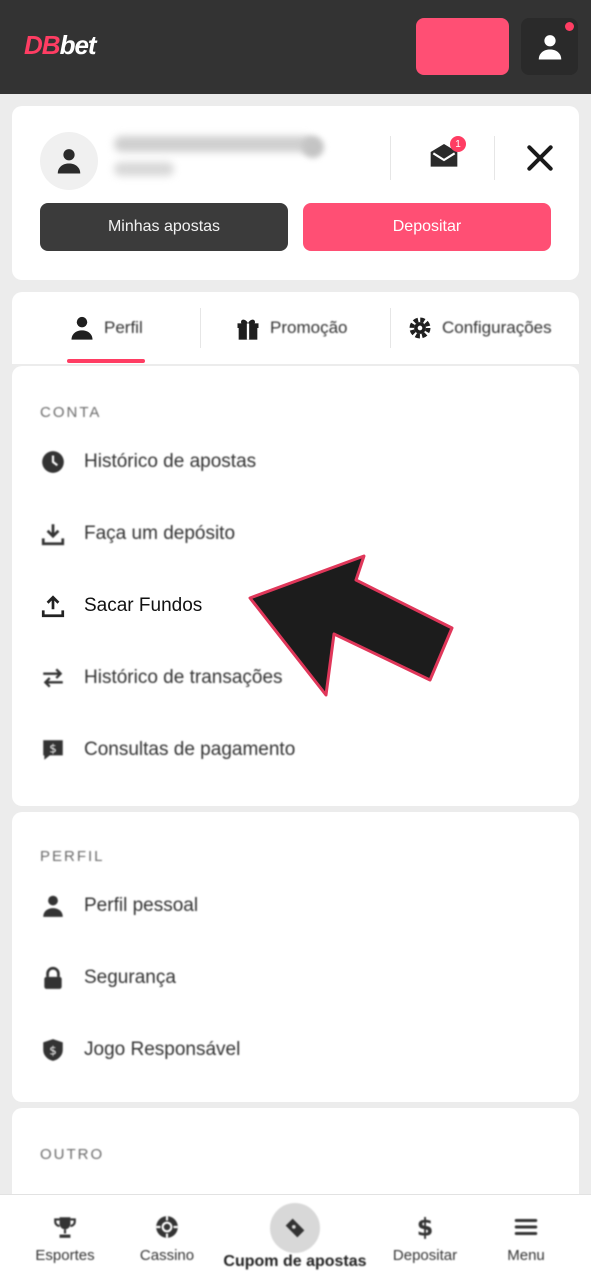 The image size is (591, 1280). What do you see at coordinates (105, 328) in the screenshot?
I see `tab-perfil: Perfil` at bounding box center [105, 328].